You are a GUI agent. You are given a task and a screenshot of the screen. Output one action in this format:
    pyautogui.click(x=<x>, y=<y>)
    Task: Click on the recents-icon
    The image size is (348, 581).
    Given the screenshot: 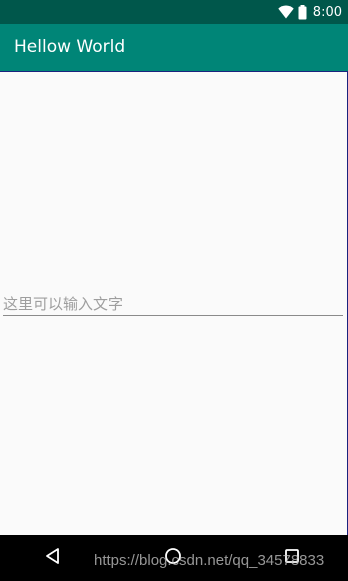 What is the action you would take?
    pyautogui.click(x=292, y=558)
    